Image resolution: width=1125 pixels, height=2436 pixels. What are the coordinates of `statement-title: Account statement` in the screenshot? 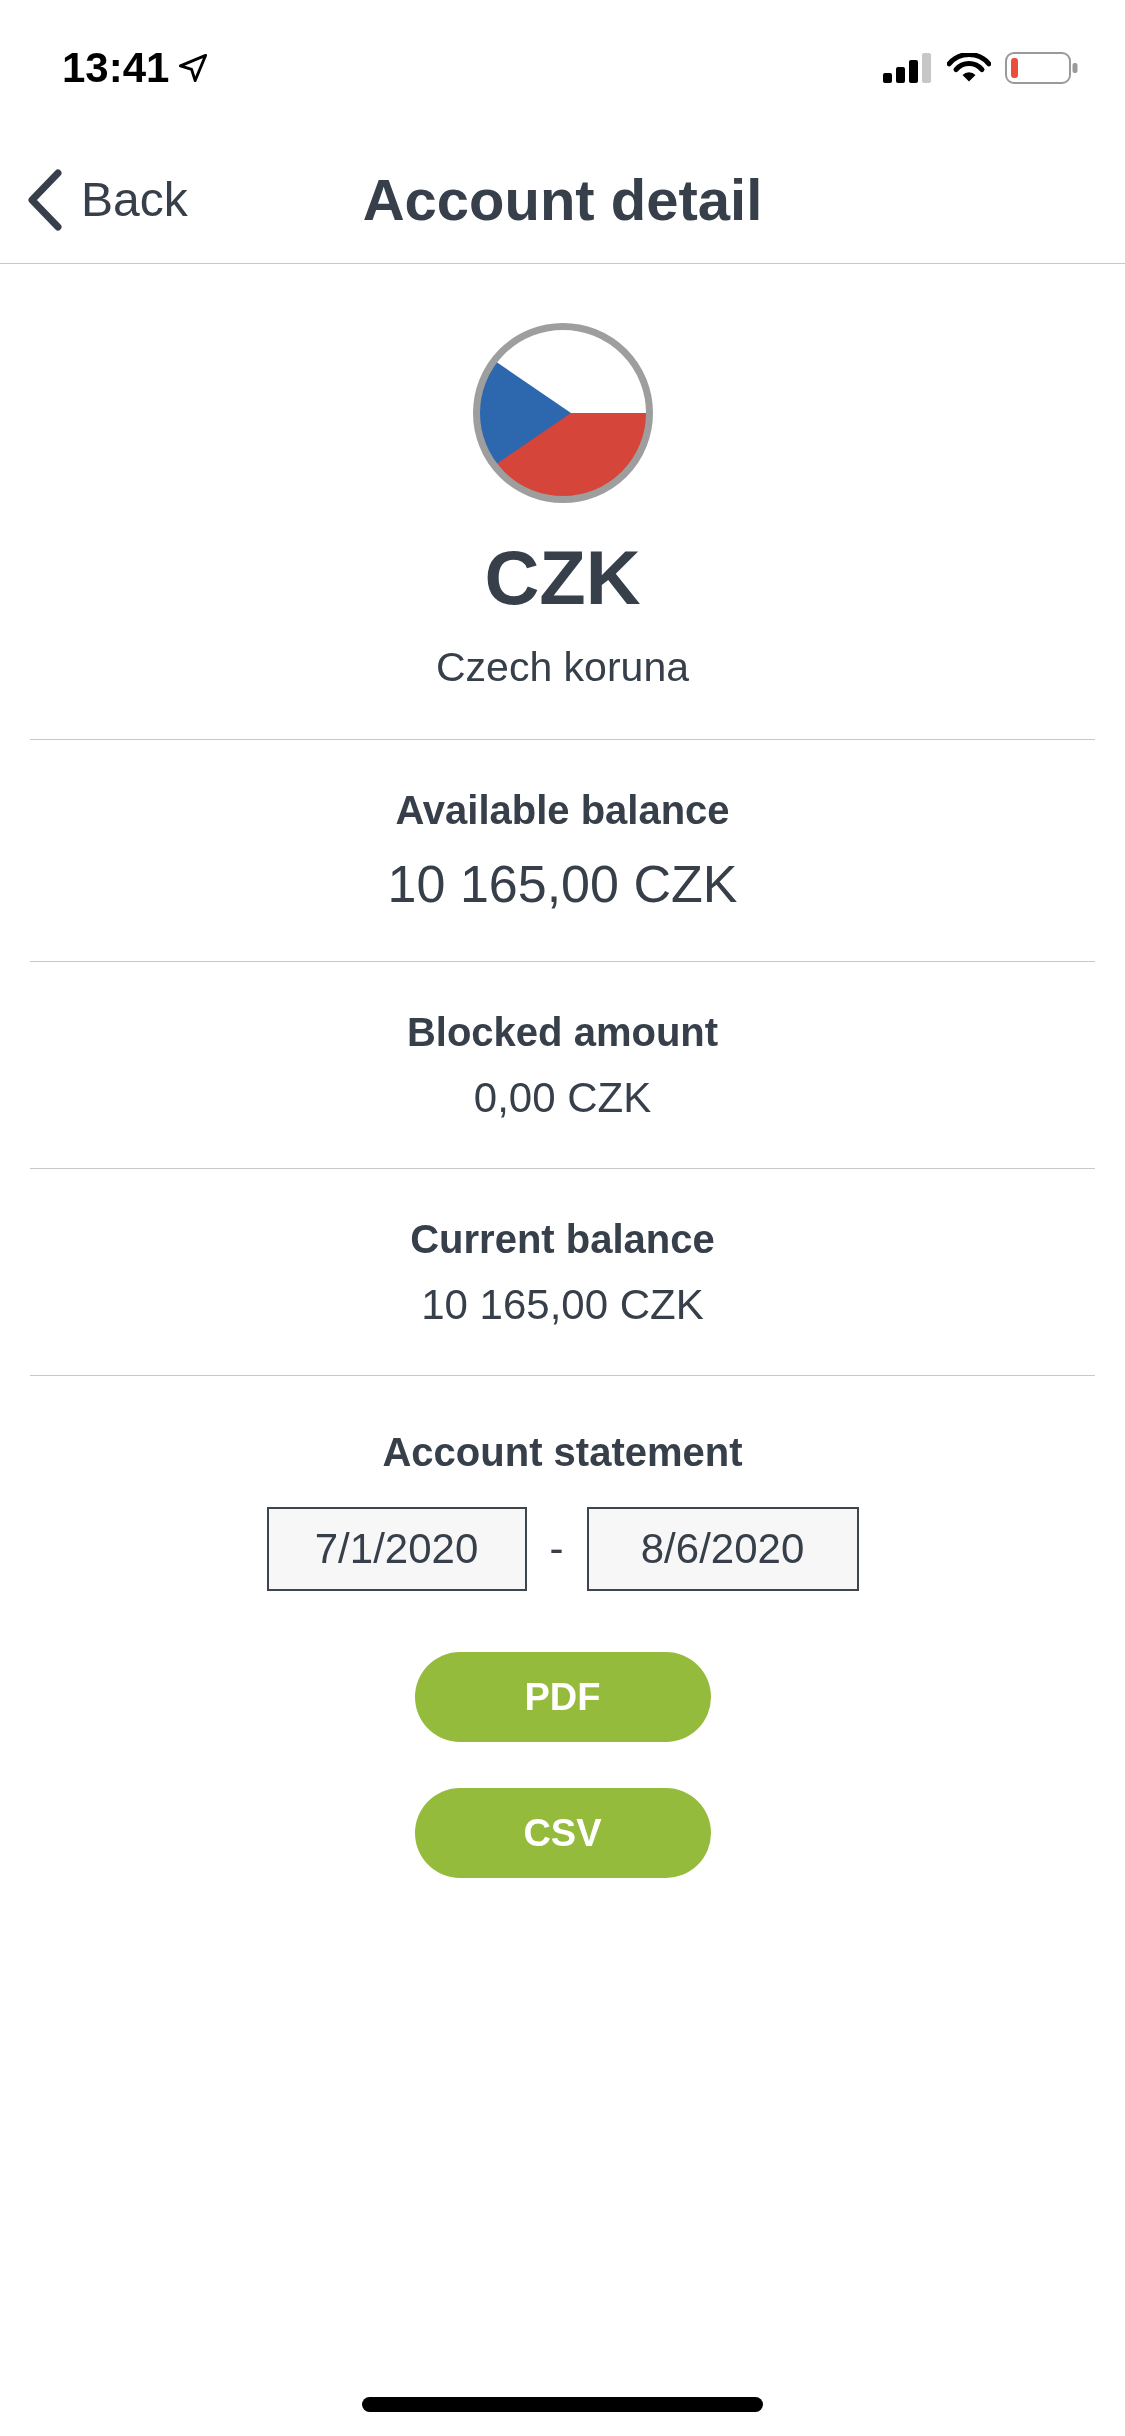 It's located at (562, 1452).